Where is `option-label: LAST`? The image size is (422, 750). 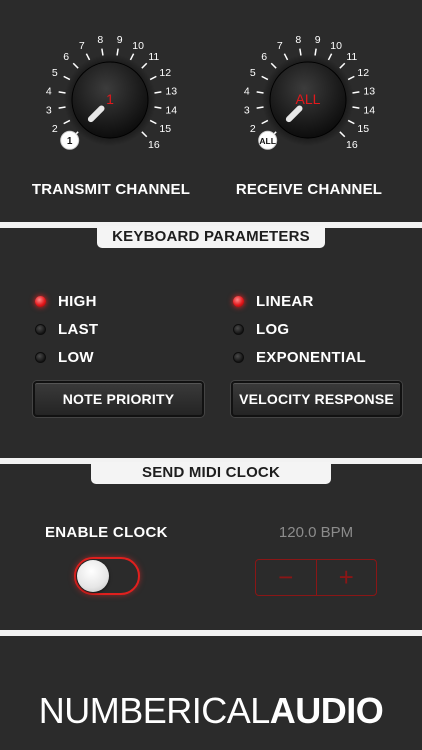 option-label: LAST is located at coordinates (78, 329).